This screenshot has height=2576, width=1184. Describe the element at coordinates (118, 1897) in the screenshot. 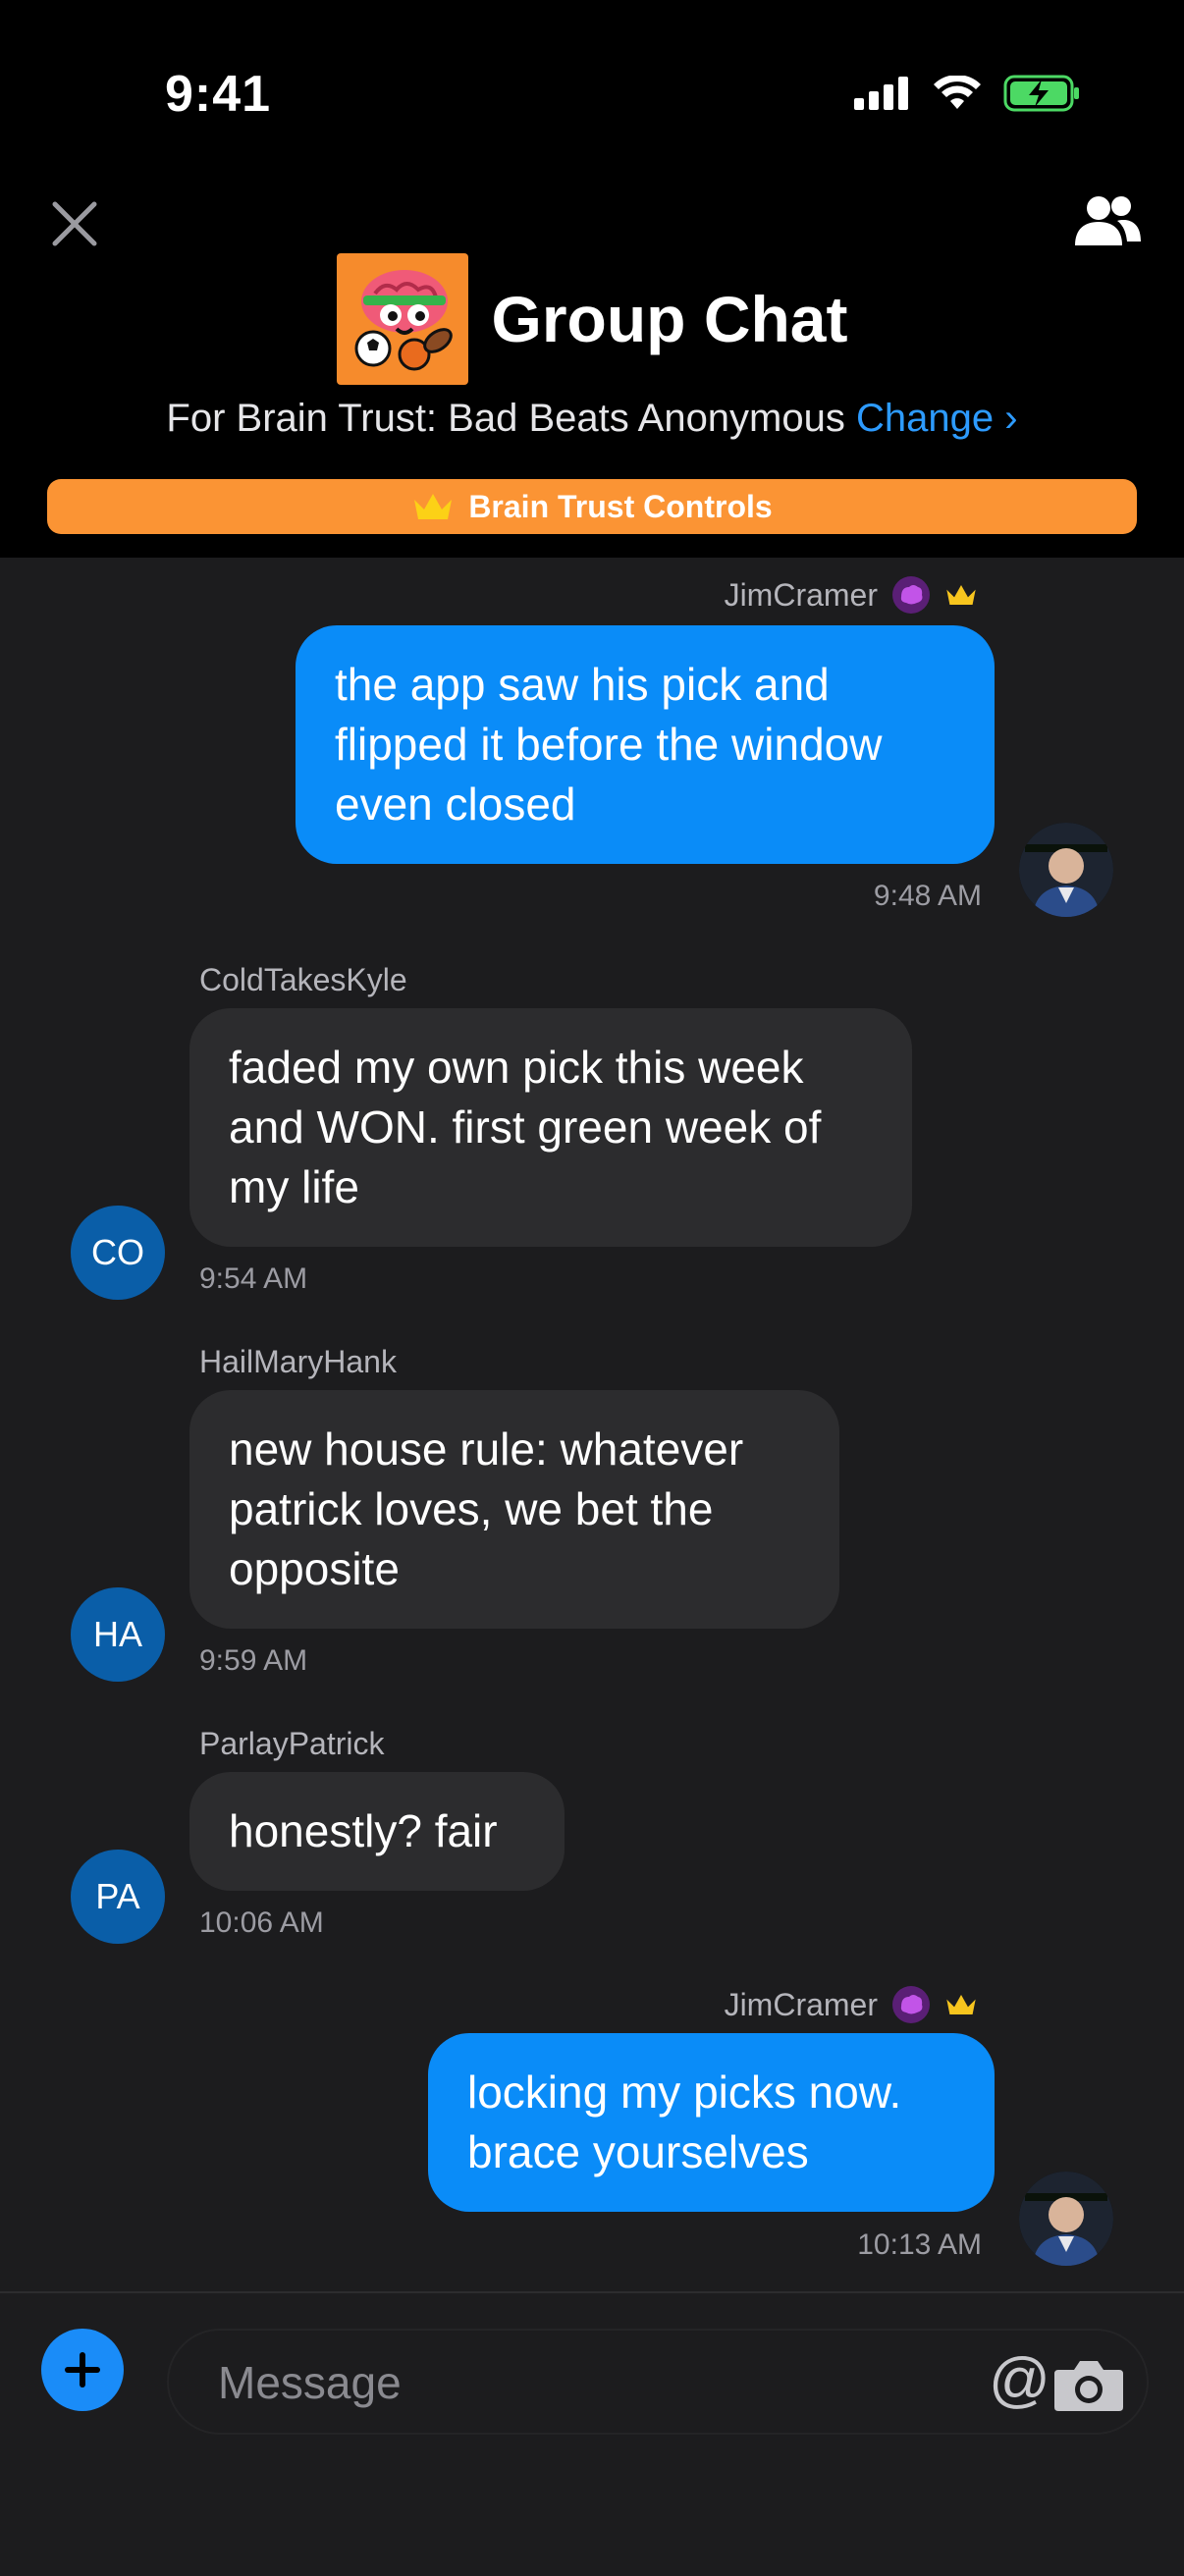

I see `avatar: PA` at that location.